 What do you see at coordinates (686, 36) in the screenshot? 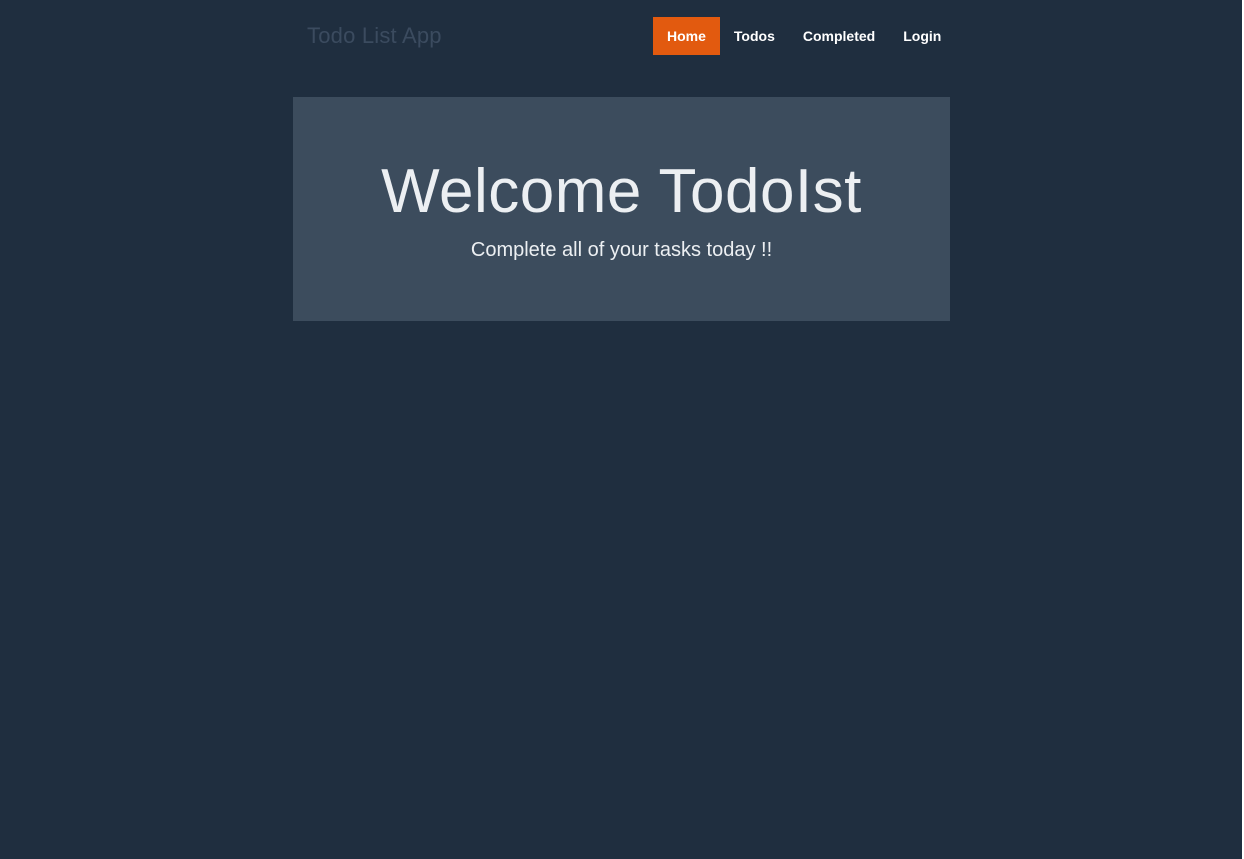
I see `nav-item-home: Home` at bounding box center [686, 36].